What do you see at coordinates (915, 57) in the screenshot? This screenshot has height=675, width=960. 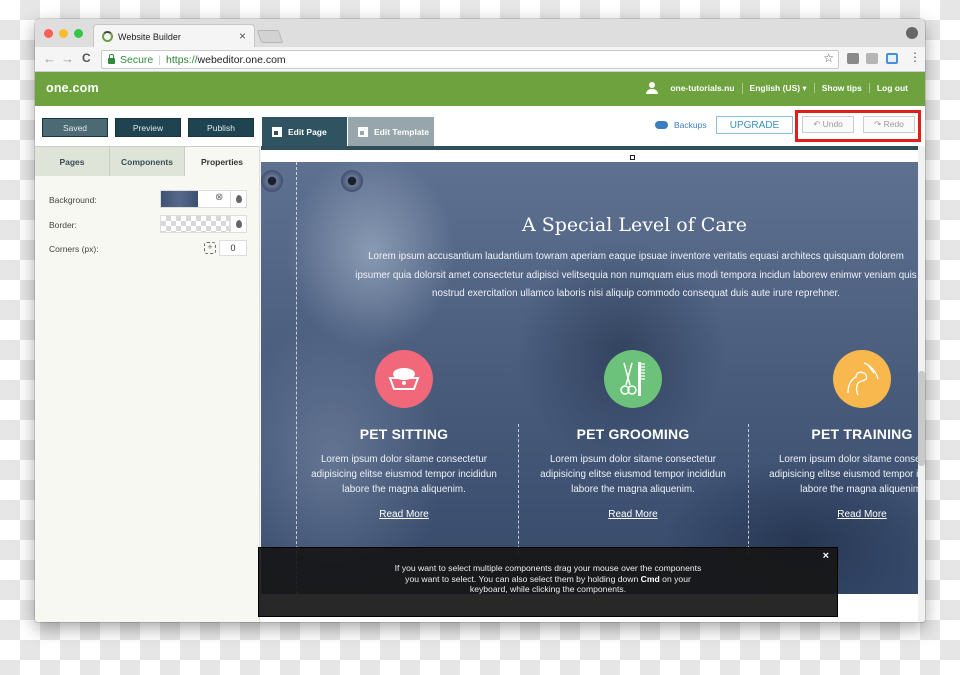 I see `browser-menu-icon: ⋮` at bounding box center [915, 57].